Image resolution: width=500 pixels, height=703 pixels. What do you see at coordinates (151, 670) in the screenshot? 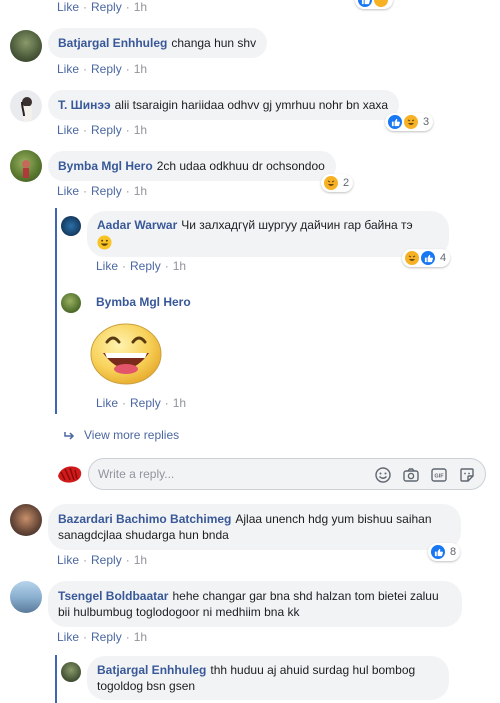
I see `reply-author: Batjargal Enhhuleg` at bounding box center [151, 670].